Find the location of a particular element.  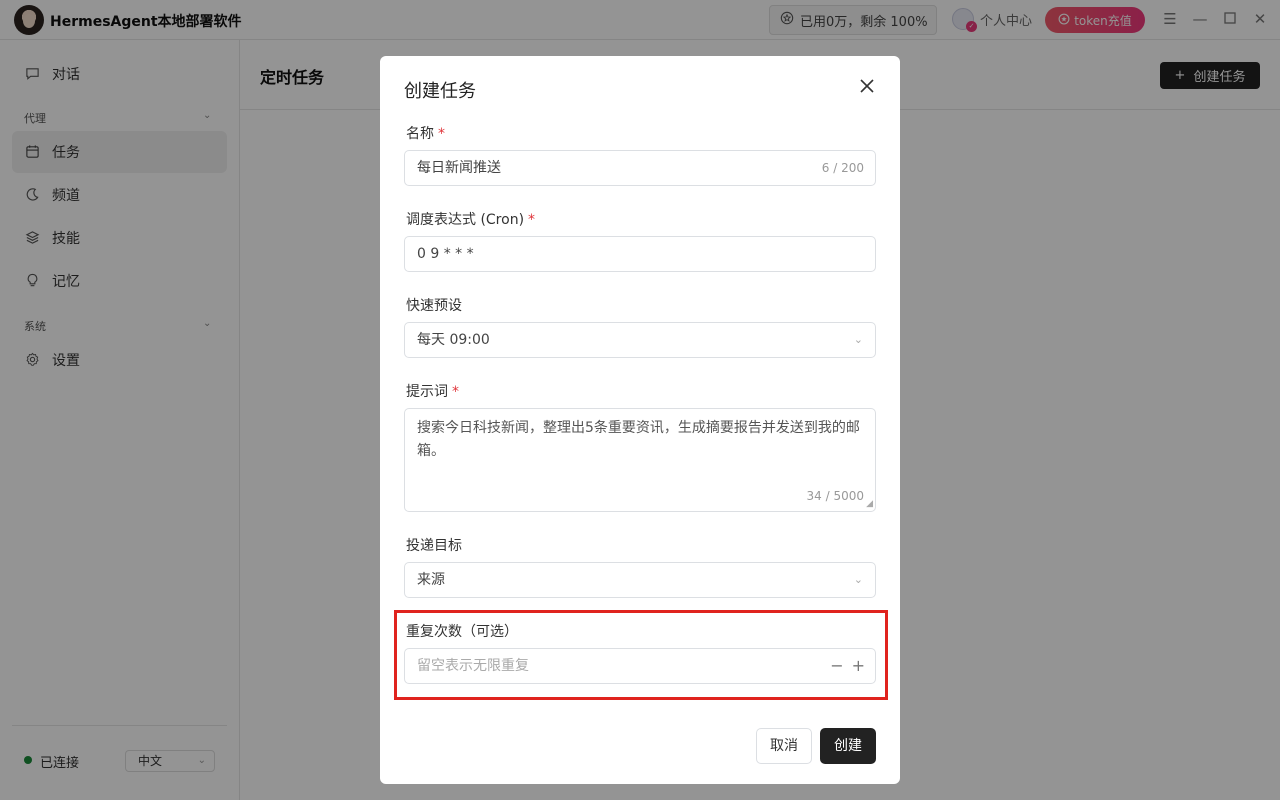

target-label: 投递目标 is located at coordinates (434, 546).